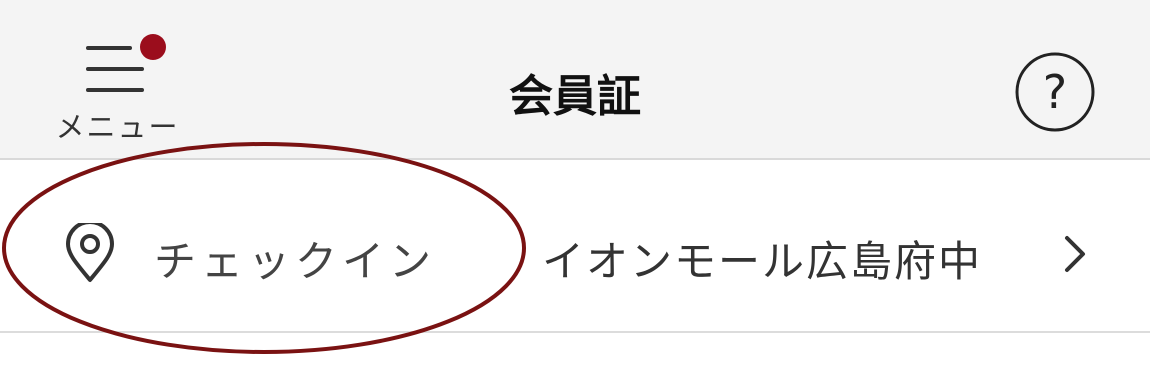 The height and width of the screenshot is (386, 1150). What do you see at coordinates (117, 127) in the screenshot?
I see `menu-label: メニュー` at bounding box center [117, 127].